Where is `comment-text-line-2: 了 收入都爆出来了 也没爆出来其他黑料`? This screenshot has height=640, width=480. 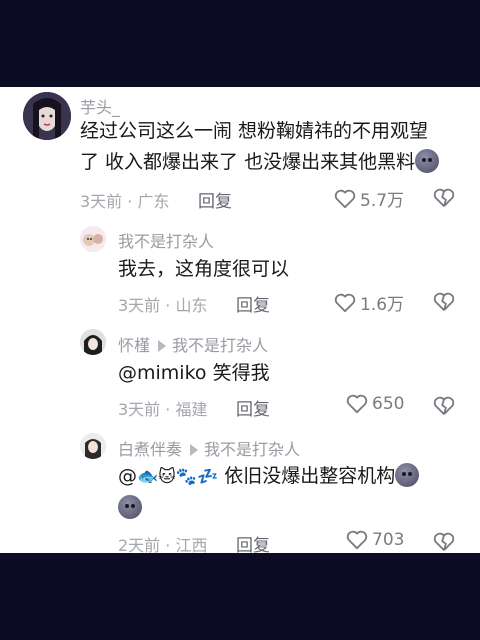
comment-text-line-2: 了 收入都爆出来了 也没爆出来其他黑料 is located at coordinates (275, 162).